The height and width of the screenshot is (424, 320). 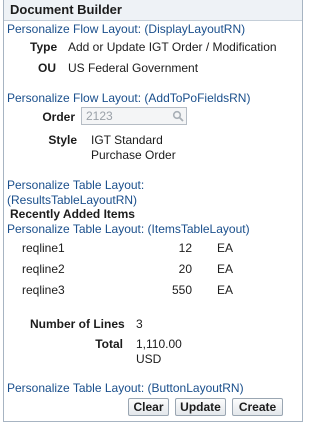 What do you see at coordinates (127, 140) in the screenshot?
I see `style-value-line1: IGT Standard` at bounding box center [127, 140].